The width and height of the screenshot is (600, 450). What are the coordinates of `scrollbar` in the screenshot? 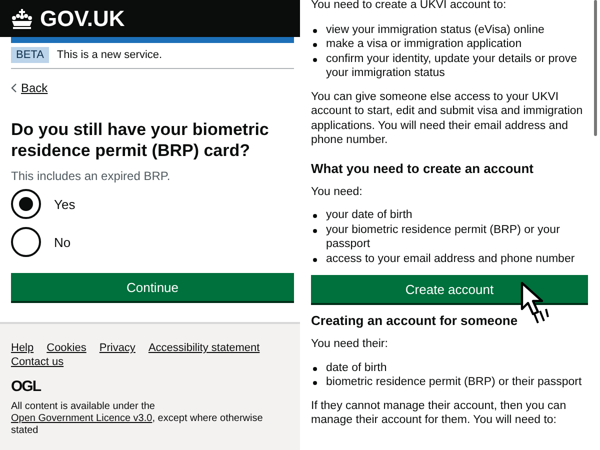 It's located at (595, 68).